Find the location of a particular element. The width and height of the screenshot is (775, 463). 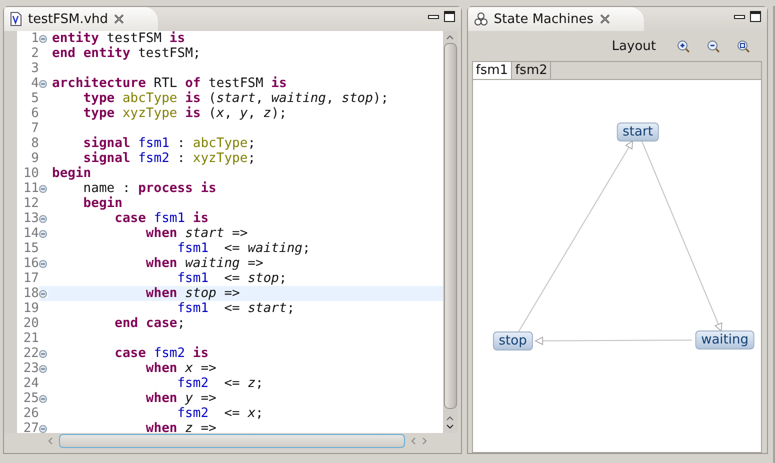

zoom-out-icon is located at coordinates (713, 46).